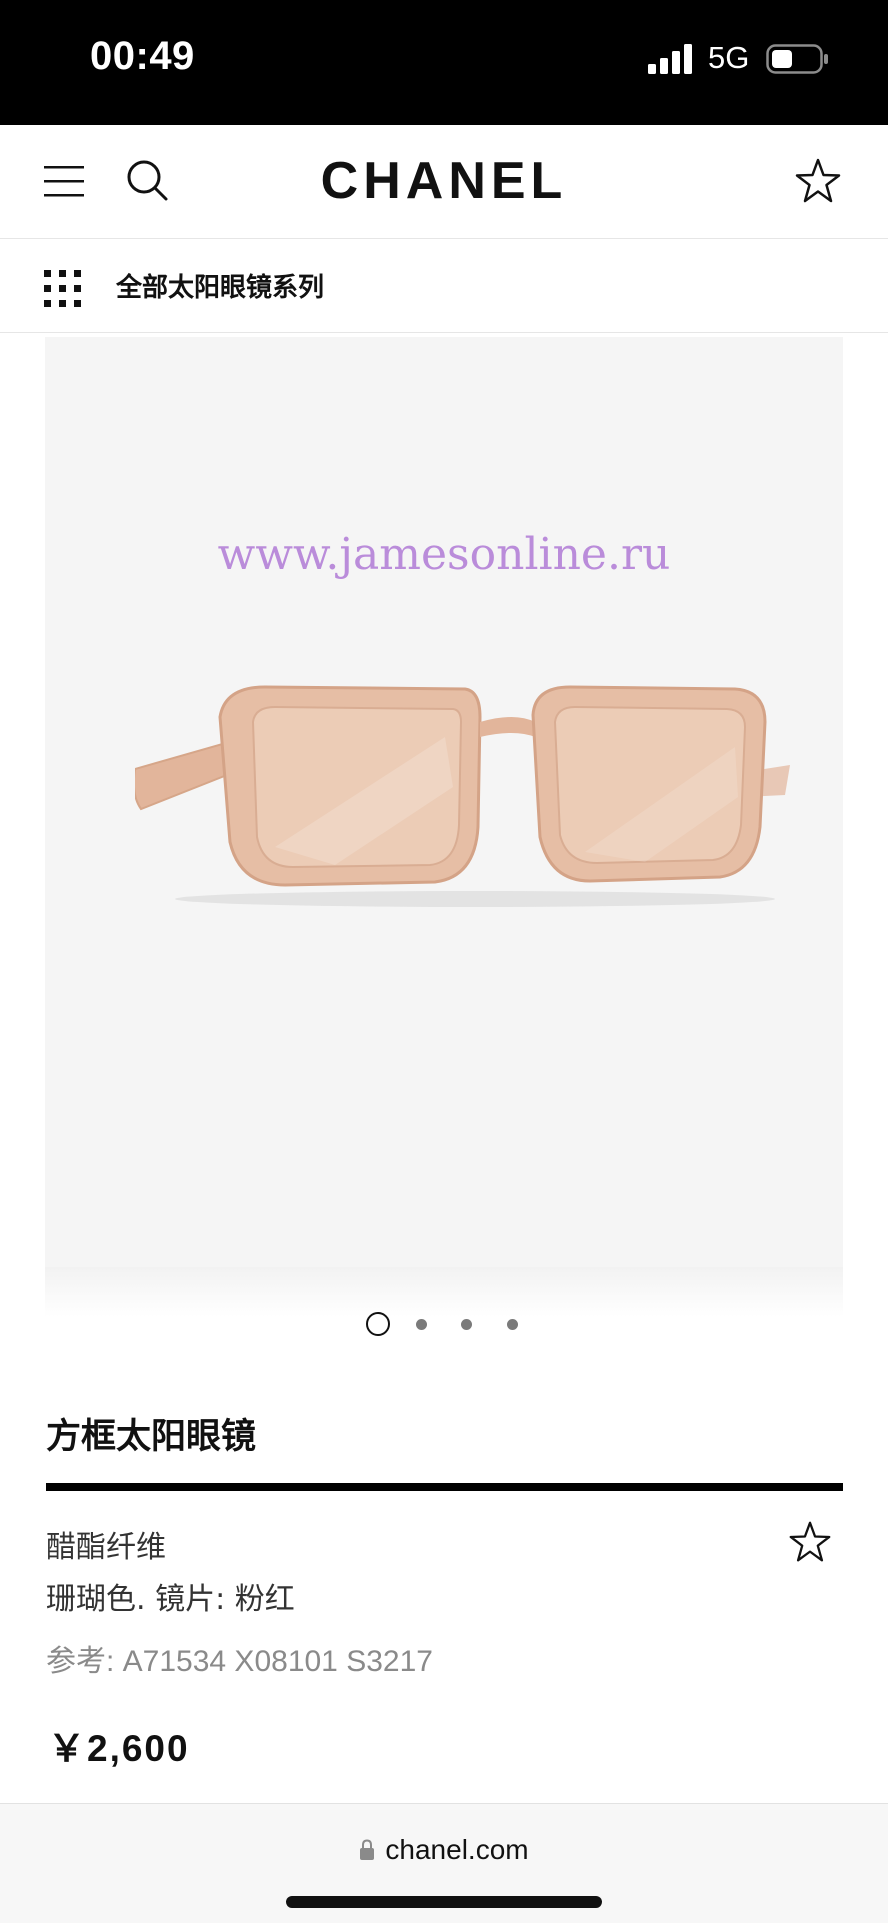 This screenshot has height=1923, width=888. What do you see at coordinates (670, 59) in the screenshot?
I see `signal-icon` at bounding box center [670, 59].